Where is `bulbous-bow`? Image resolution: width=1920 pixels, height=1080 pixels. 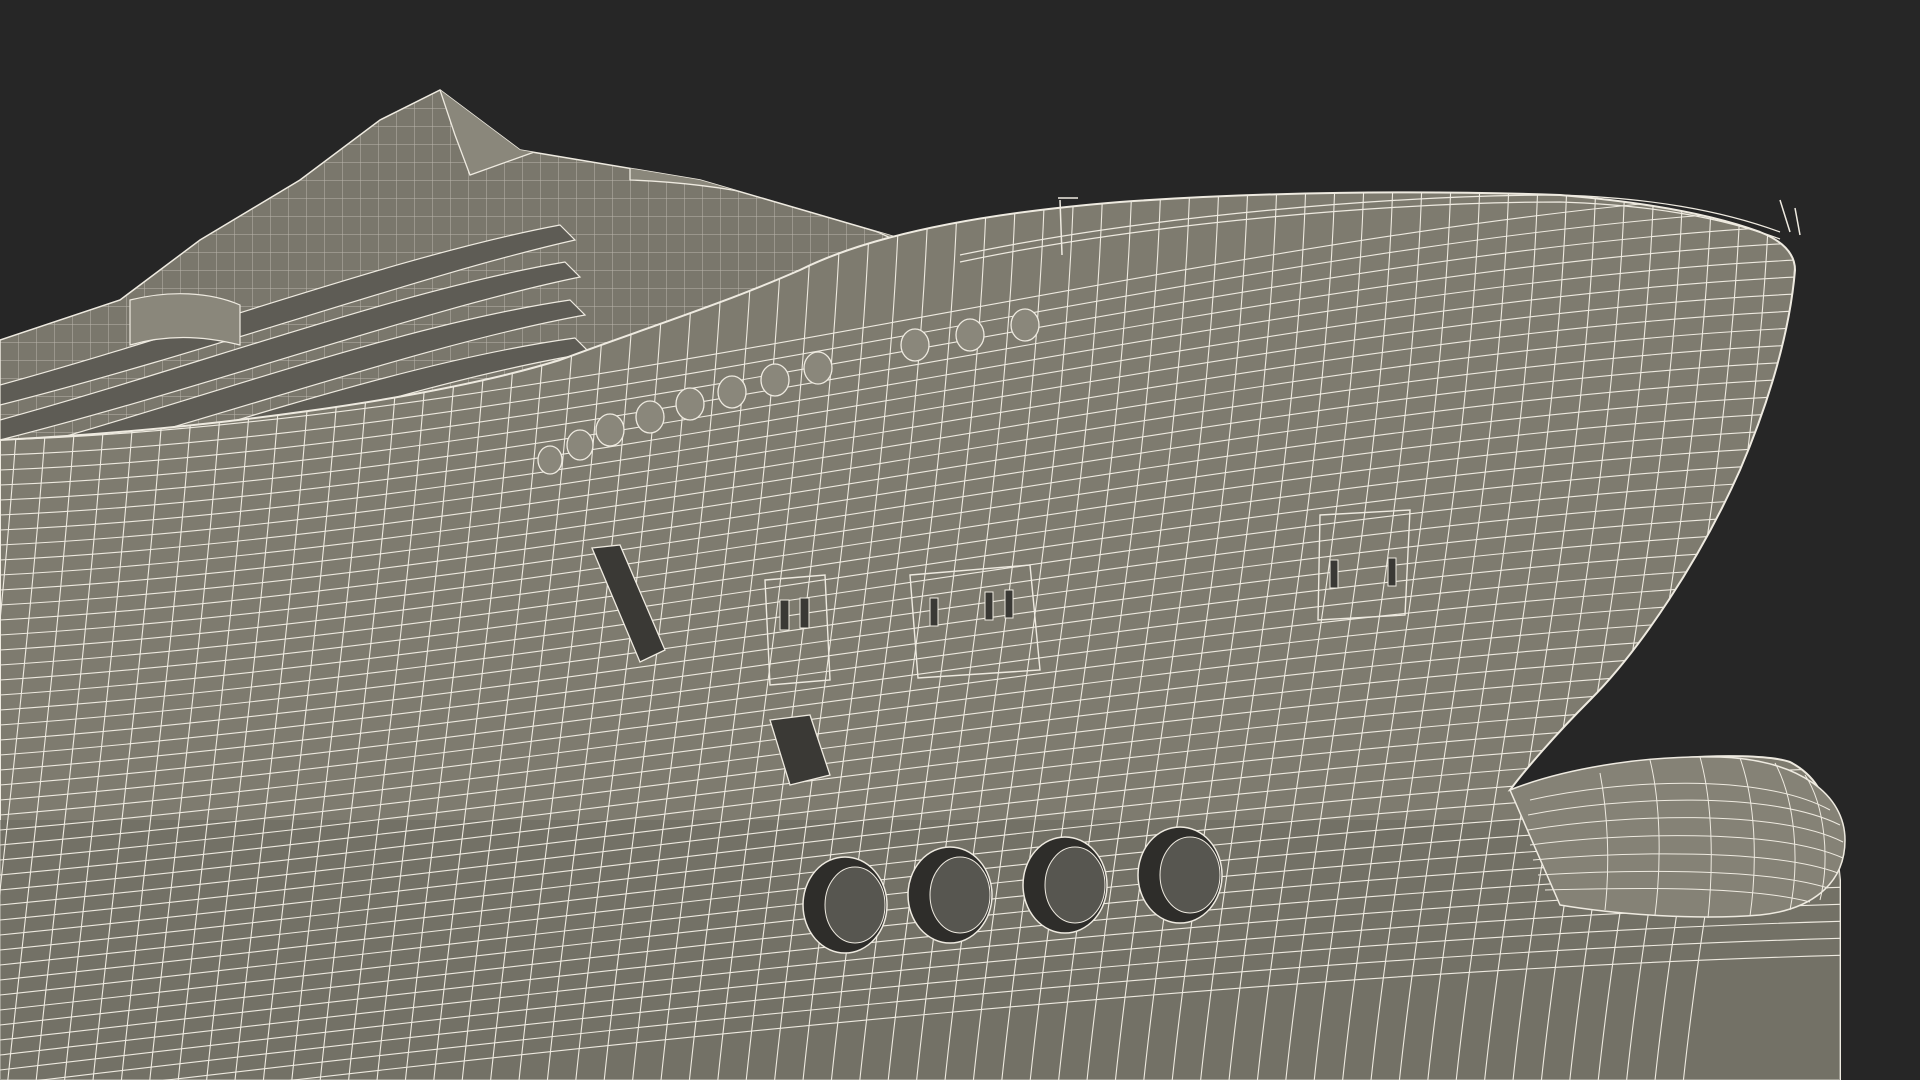 bulbous-bow is located at coordinates (1677, 837).